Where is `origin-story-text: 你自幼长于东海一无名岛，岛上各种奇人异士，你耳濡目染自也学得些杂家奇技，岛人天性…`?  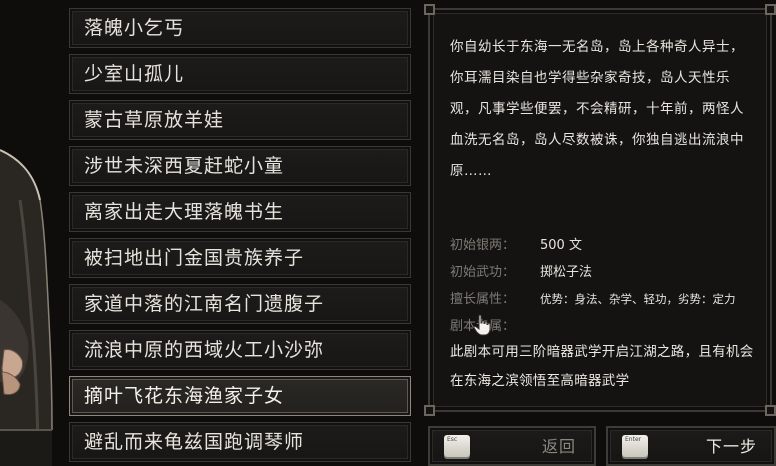 origin-story-text: 你自幼长于东海一无名岛，岛上各种奇人异士，你耳濡目染自也学得些杂家奇技，岛人天性… is located at coordinates (597, 109).